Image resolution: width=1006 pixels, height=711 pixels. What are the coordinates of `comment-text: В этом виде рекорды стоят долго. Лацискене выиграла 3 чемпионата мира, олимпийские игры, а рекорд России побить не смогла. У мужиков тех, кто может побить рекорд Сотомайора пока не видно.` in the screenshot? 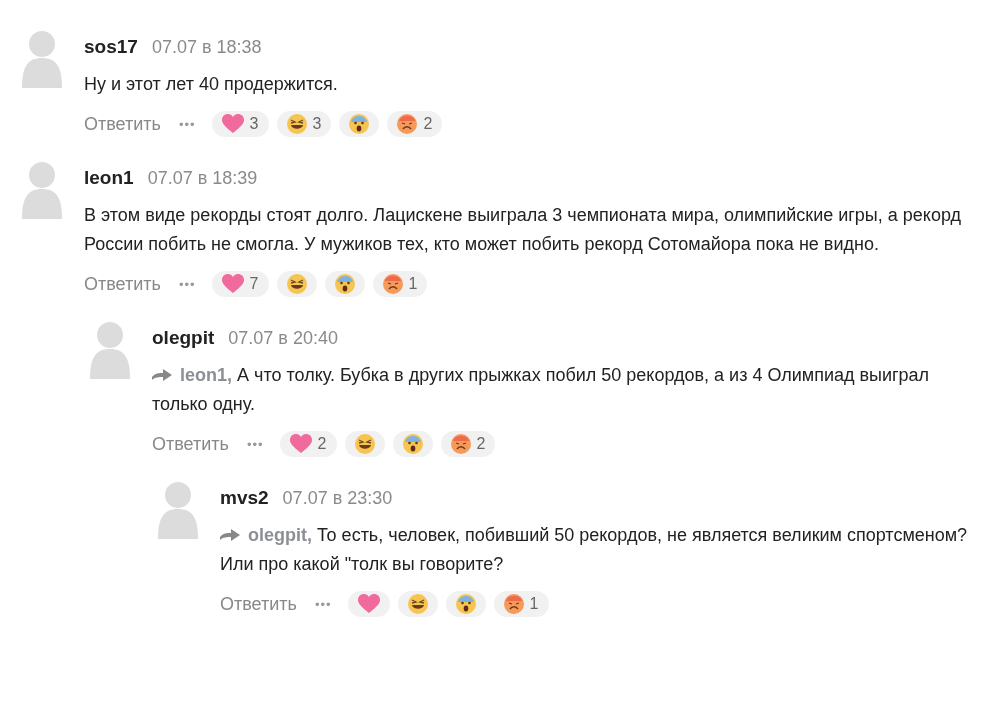 It's located at (523, 230).